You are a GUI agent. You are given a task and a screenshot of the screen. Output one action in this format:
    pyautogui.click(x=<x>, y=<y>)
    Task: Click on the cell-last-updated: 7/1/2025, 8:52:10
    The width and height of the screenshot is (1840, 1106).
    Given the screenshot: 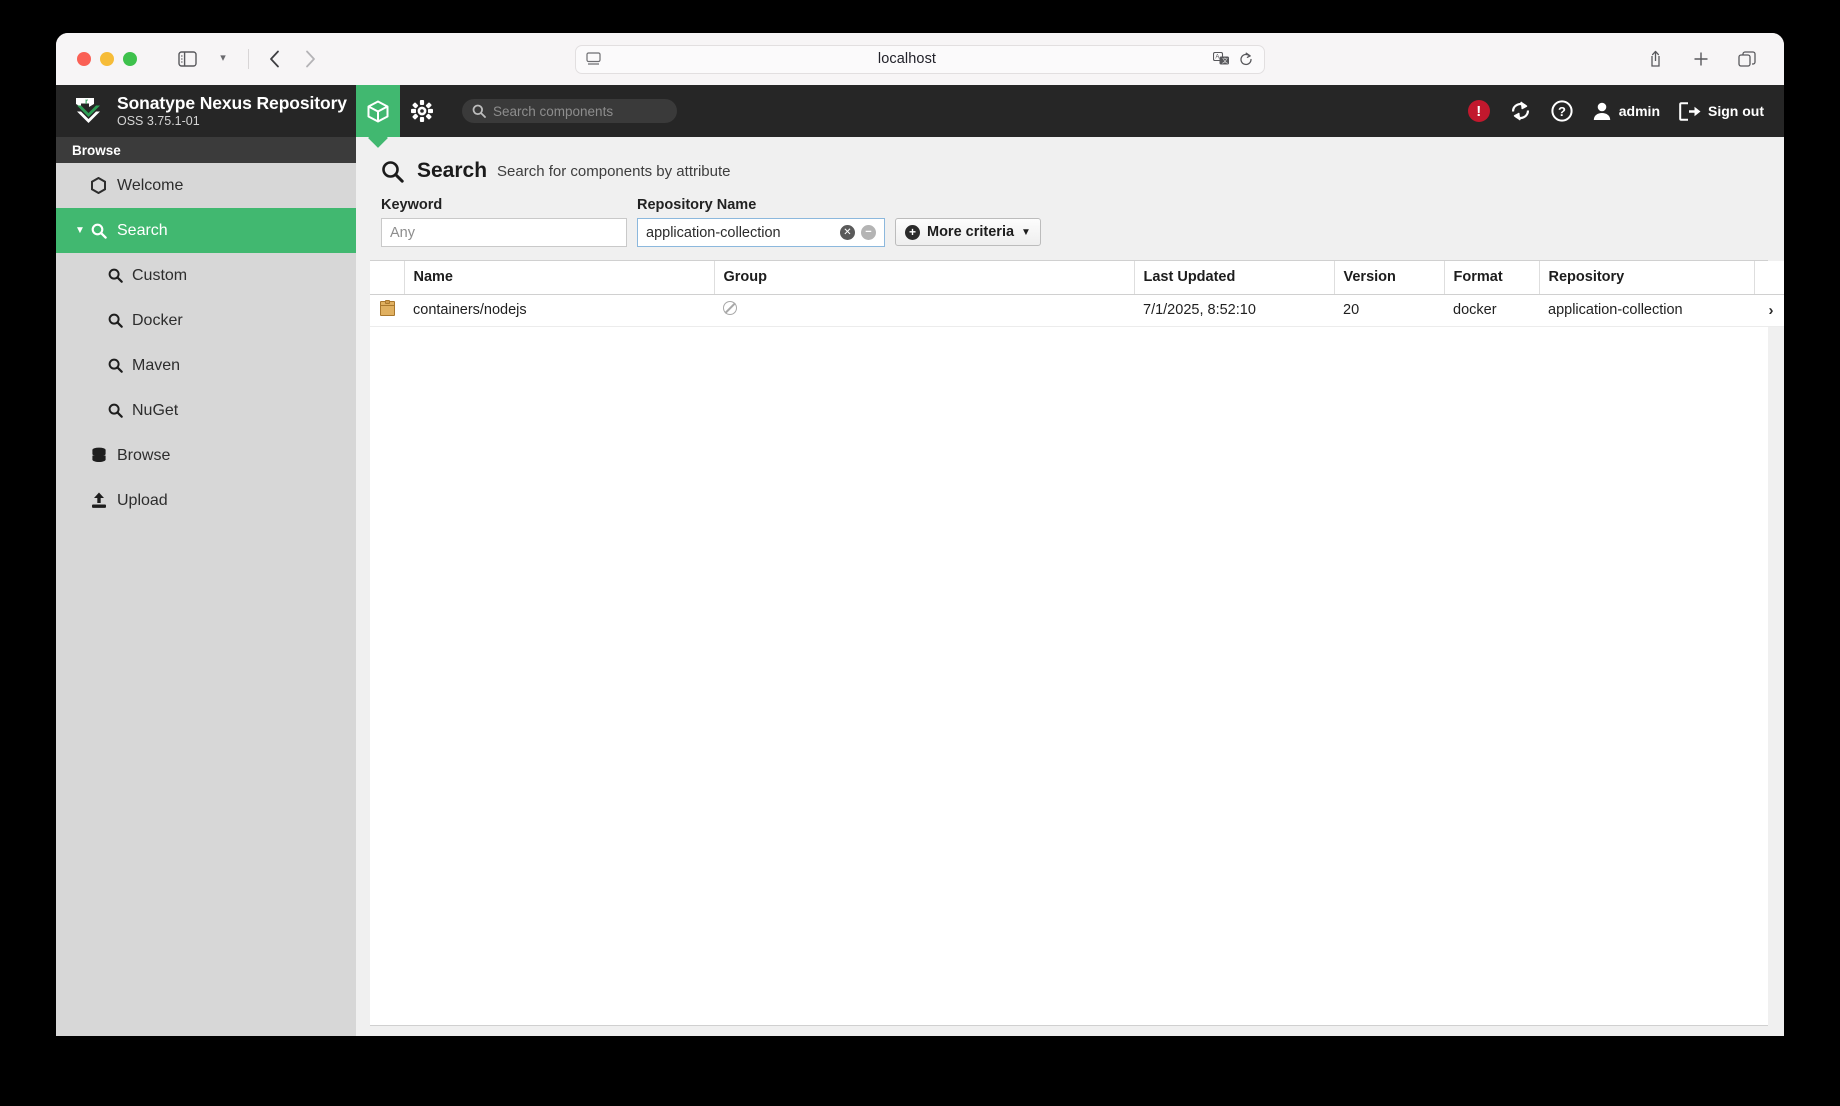 What is the action you would take?
    pyautogui.click(x=1234, y=310)
    